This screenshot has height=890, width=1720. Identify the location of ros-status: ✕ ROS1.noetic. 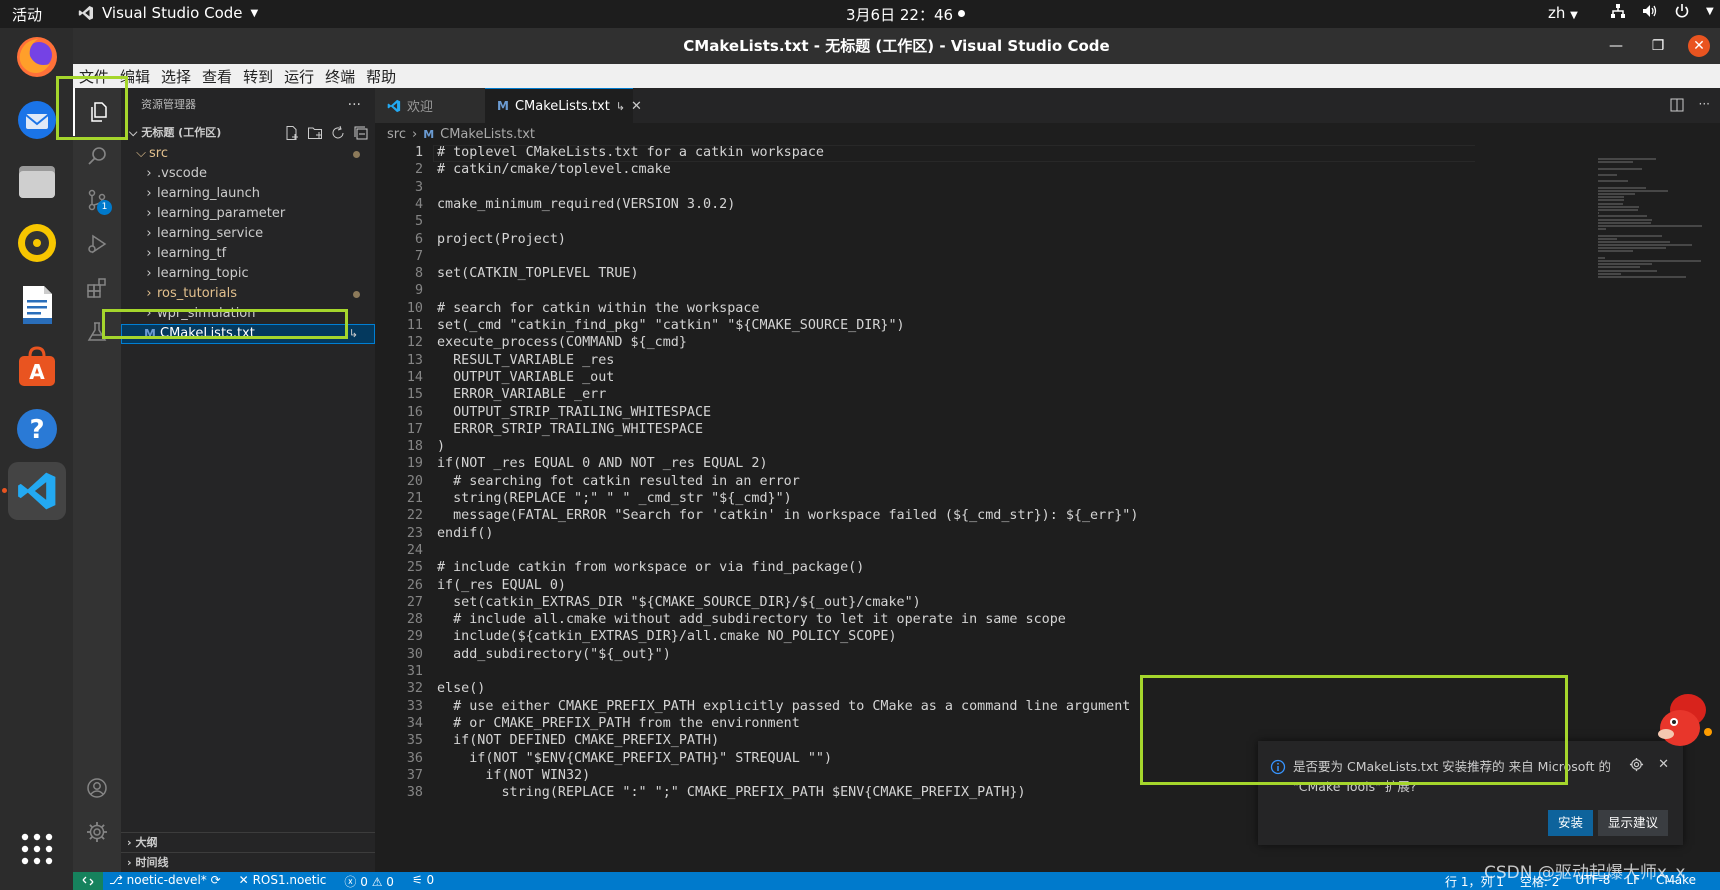
(283, 881).